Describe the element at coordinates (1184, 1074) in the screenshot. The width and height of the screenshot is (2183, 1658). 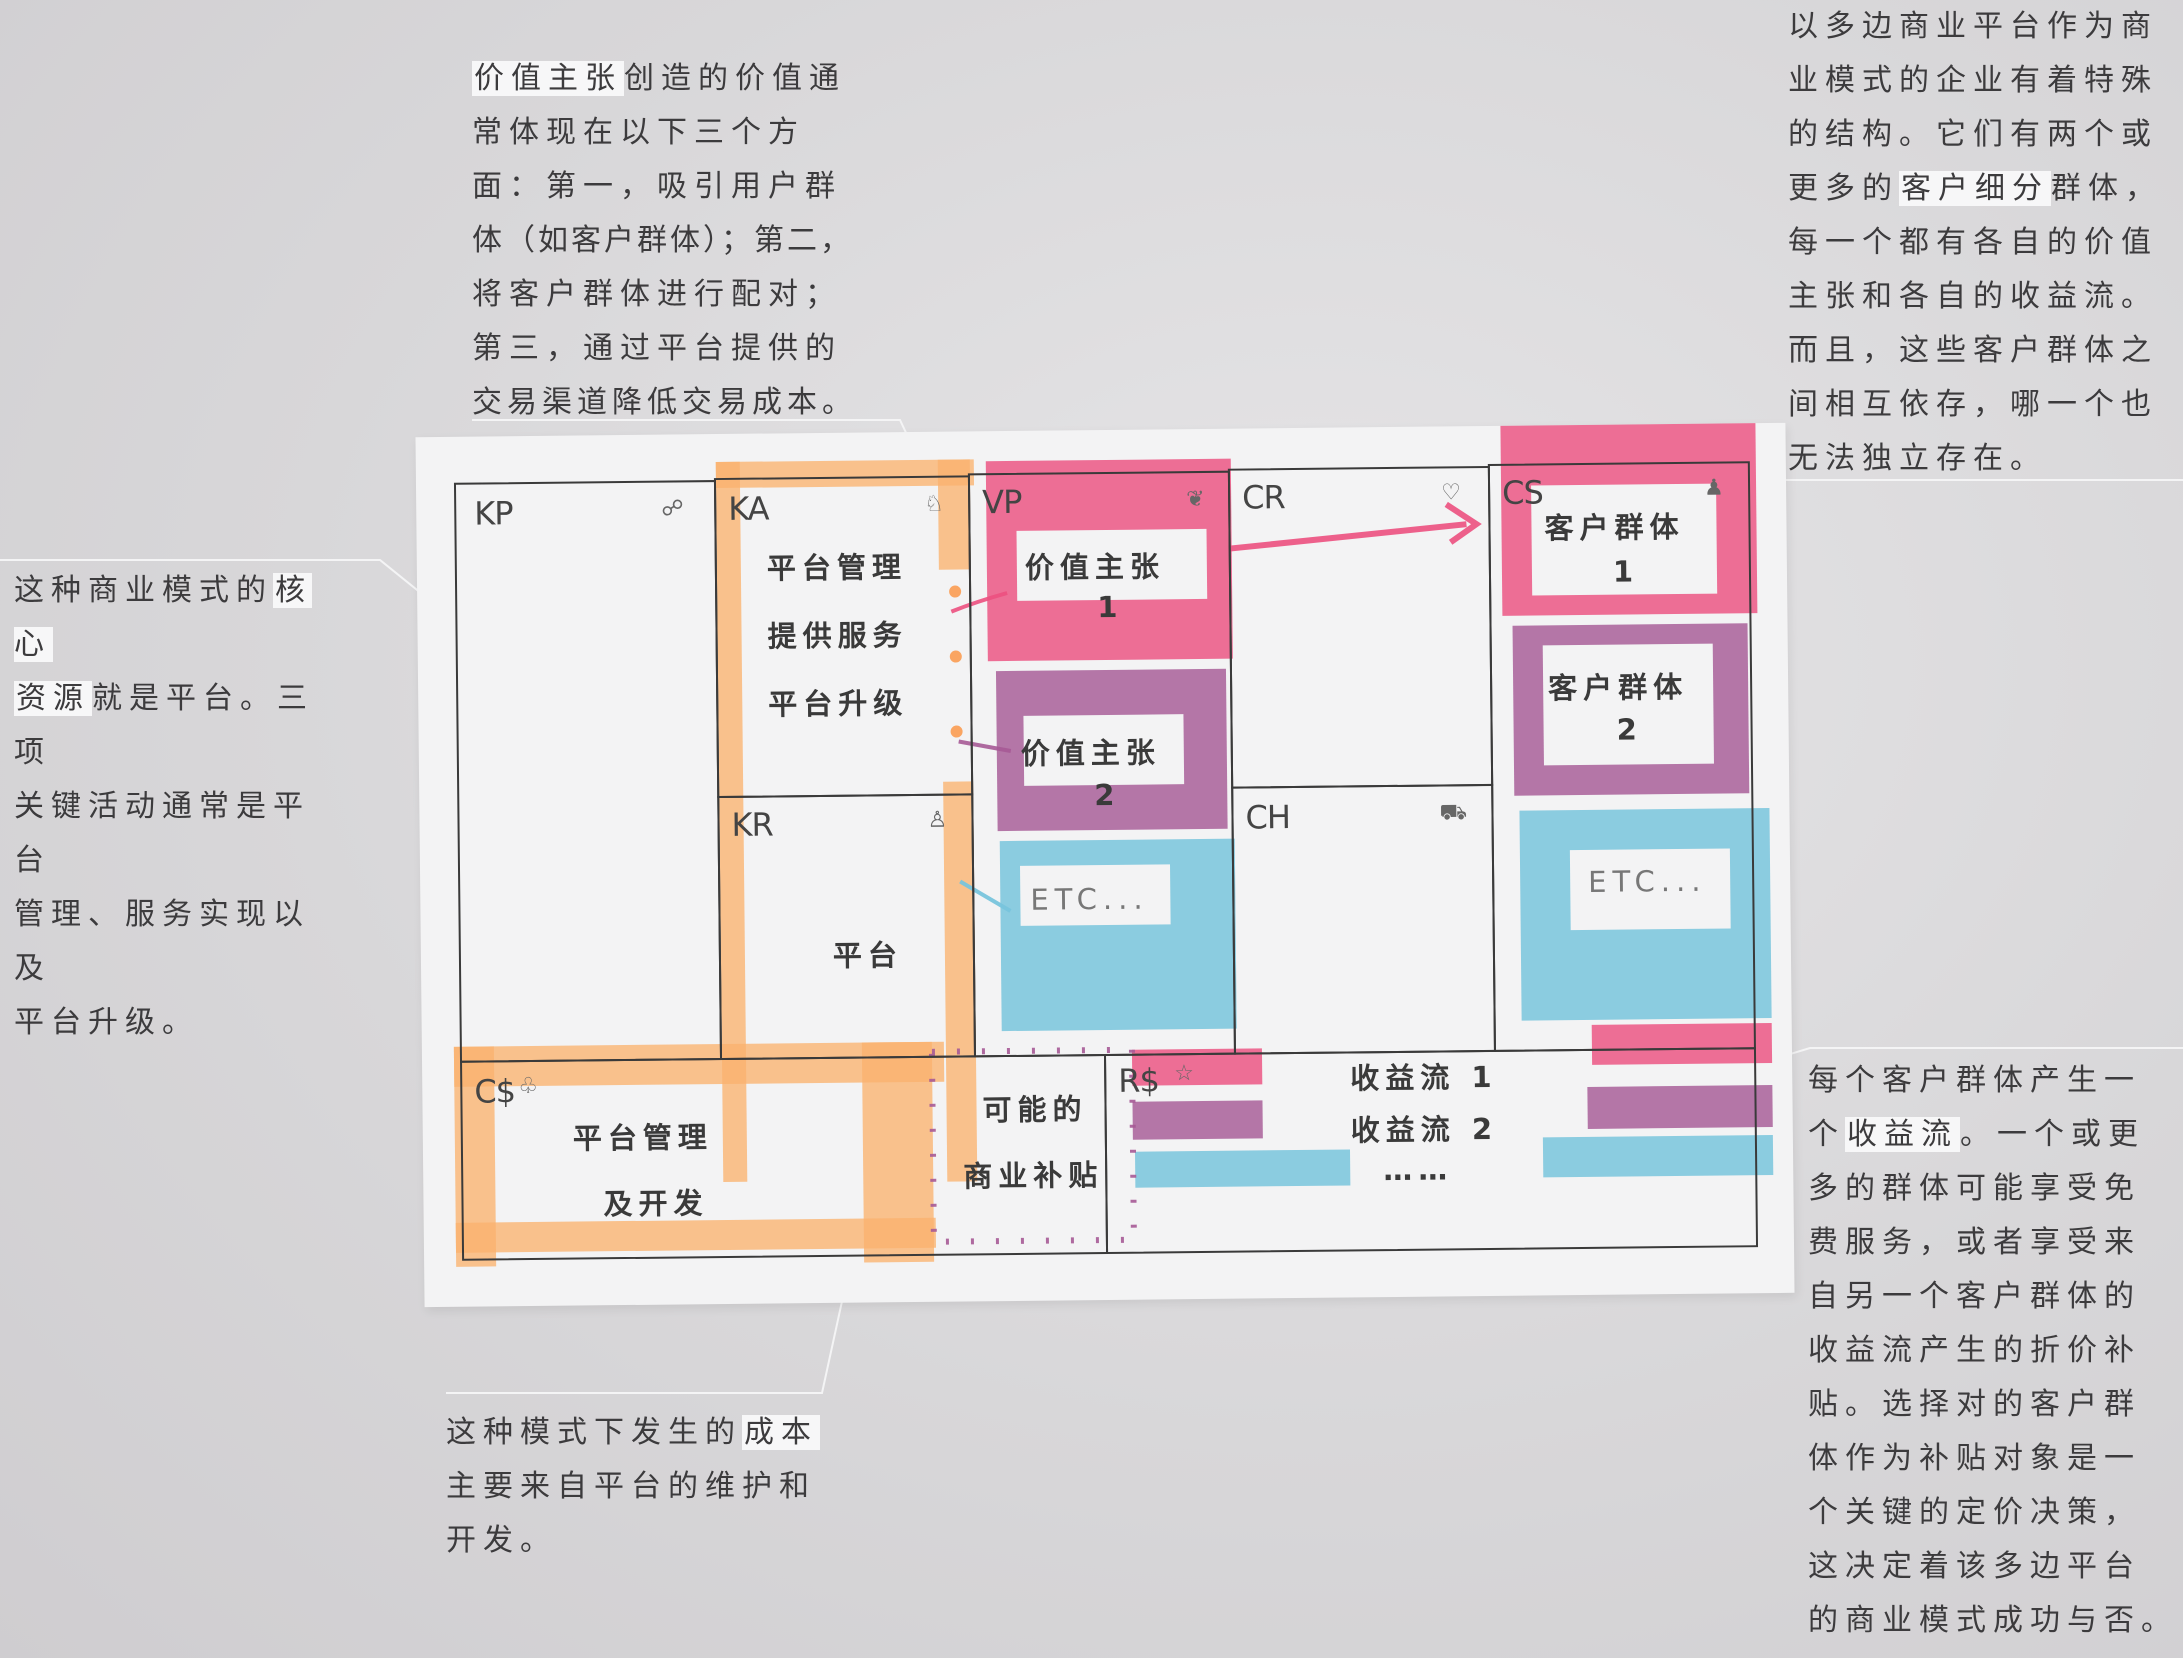
I see `revenue-bag-icon: ☆` at that location.